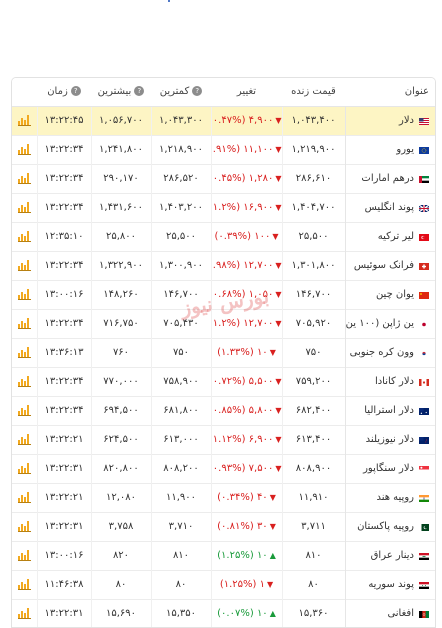  I want to click on currency-name-cell: دلار استرالیا, so click(389, 410).